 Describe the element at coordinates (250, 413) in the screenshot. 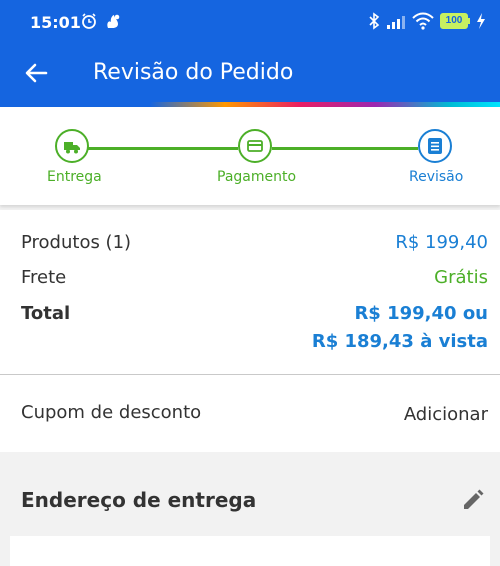

I see `coupon-row: Cupom de desconto Adicionar` at that location.